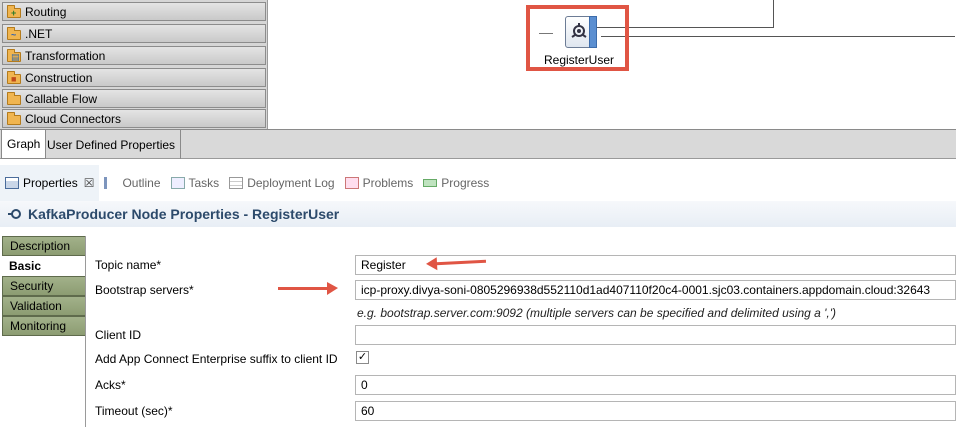 The width and height of the screenshot is (956, 427). Describe the element at coordinates (134, 77) in the screenshot. I see `palette-drawer-construction: ■ Construction` at that location.